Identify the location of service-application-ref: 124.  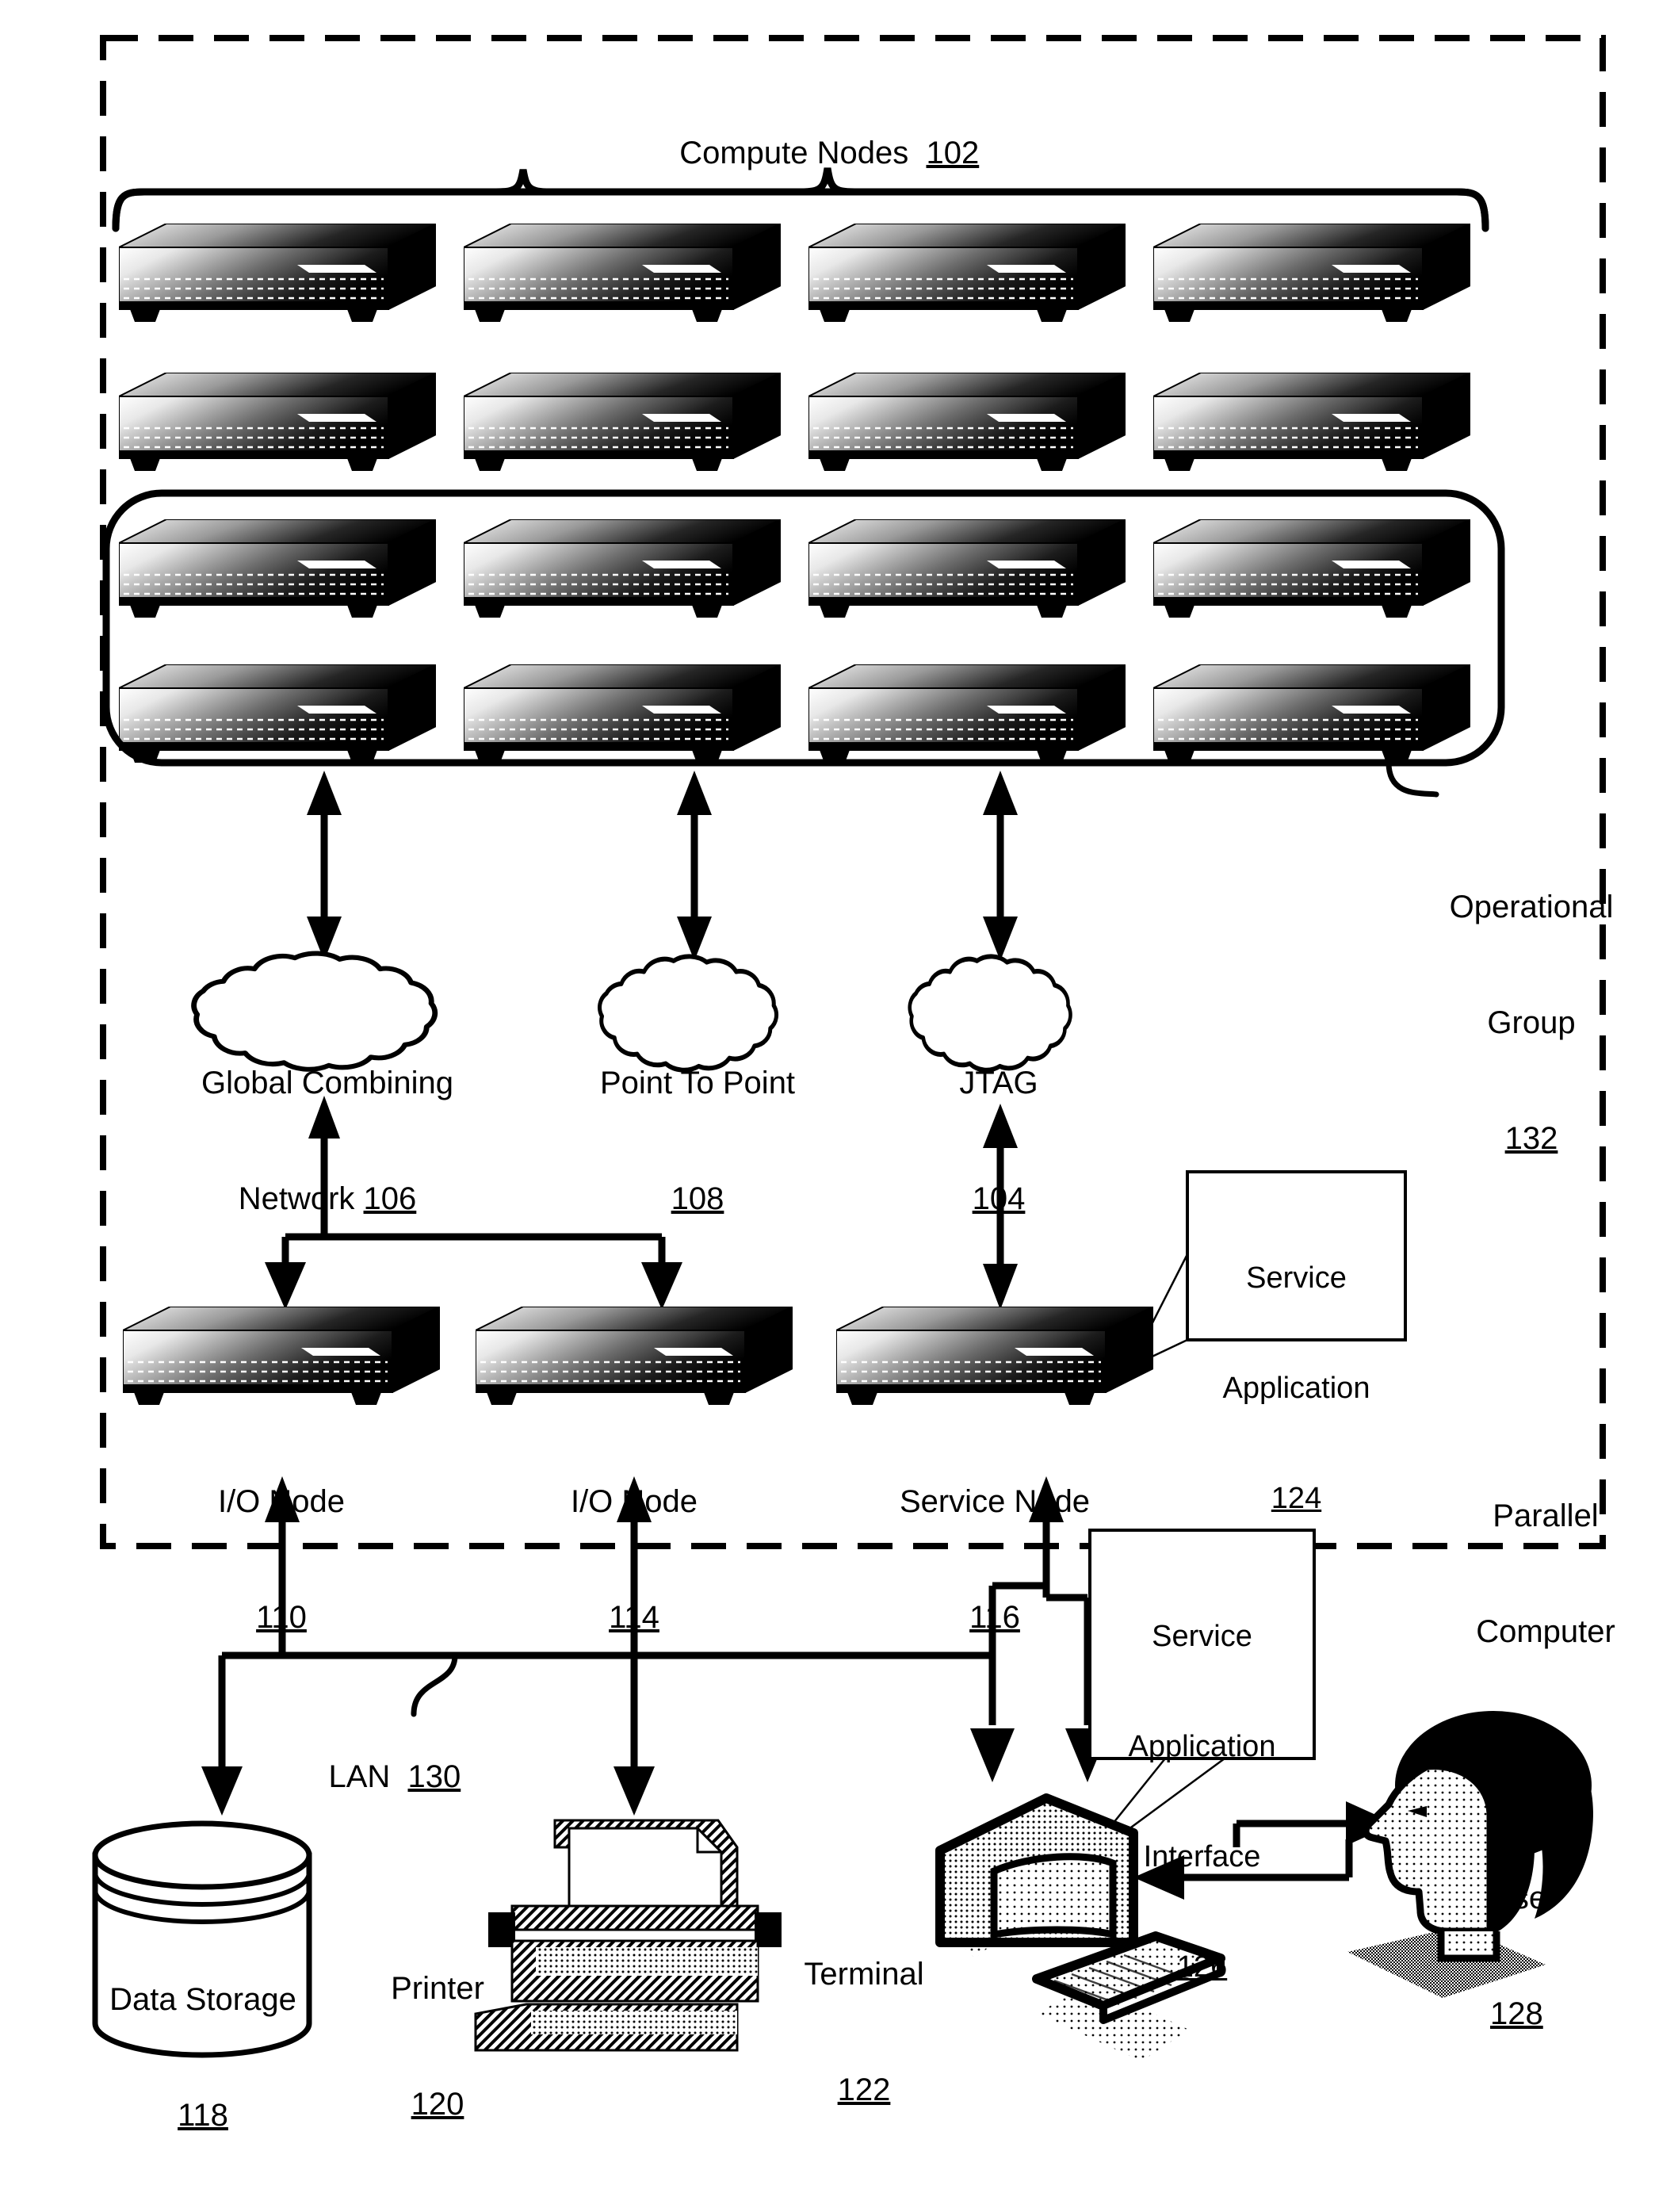
(1296, 1498).